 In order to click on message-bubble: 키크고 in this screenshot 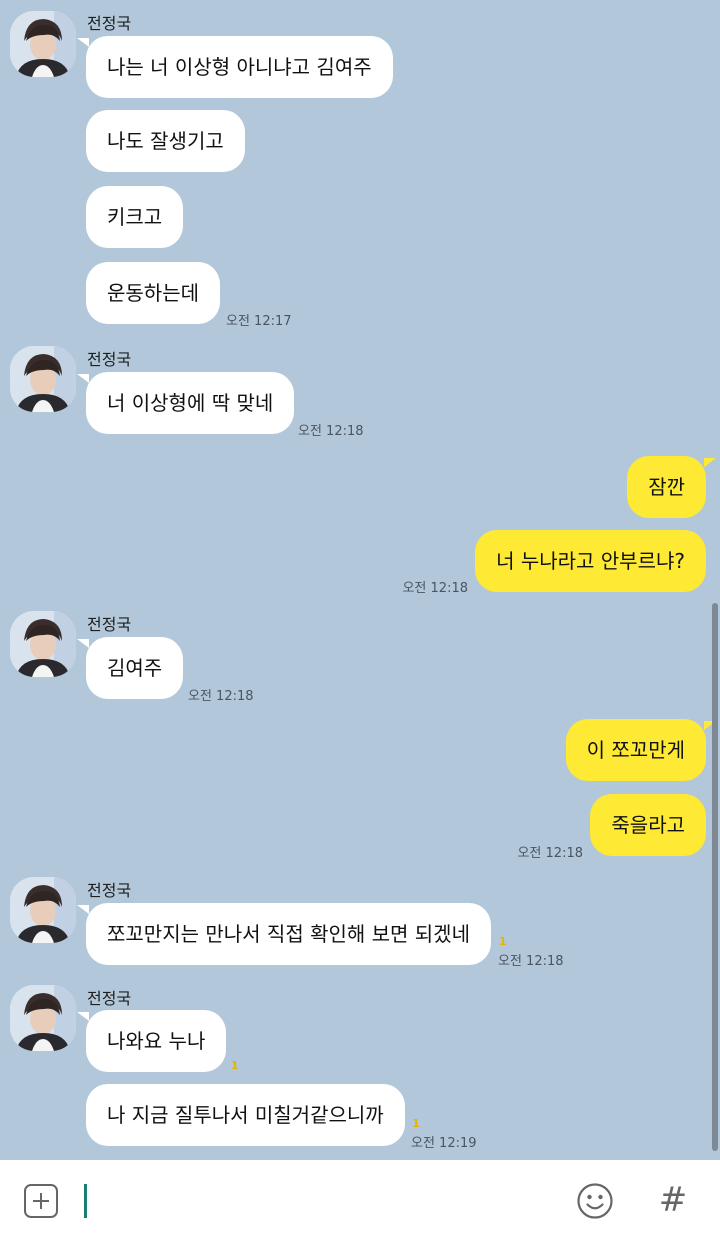, I will do `click(135, 217)`.